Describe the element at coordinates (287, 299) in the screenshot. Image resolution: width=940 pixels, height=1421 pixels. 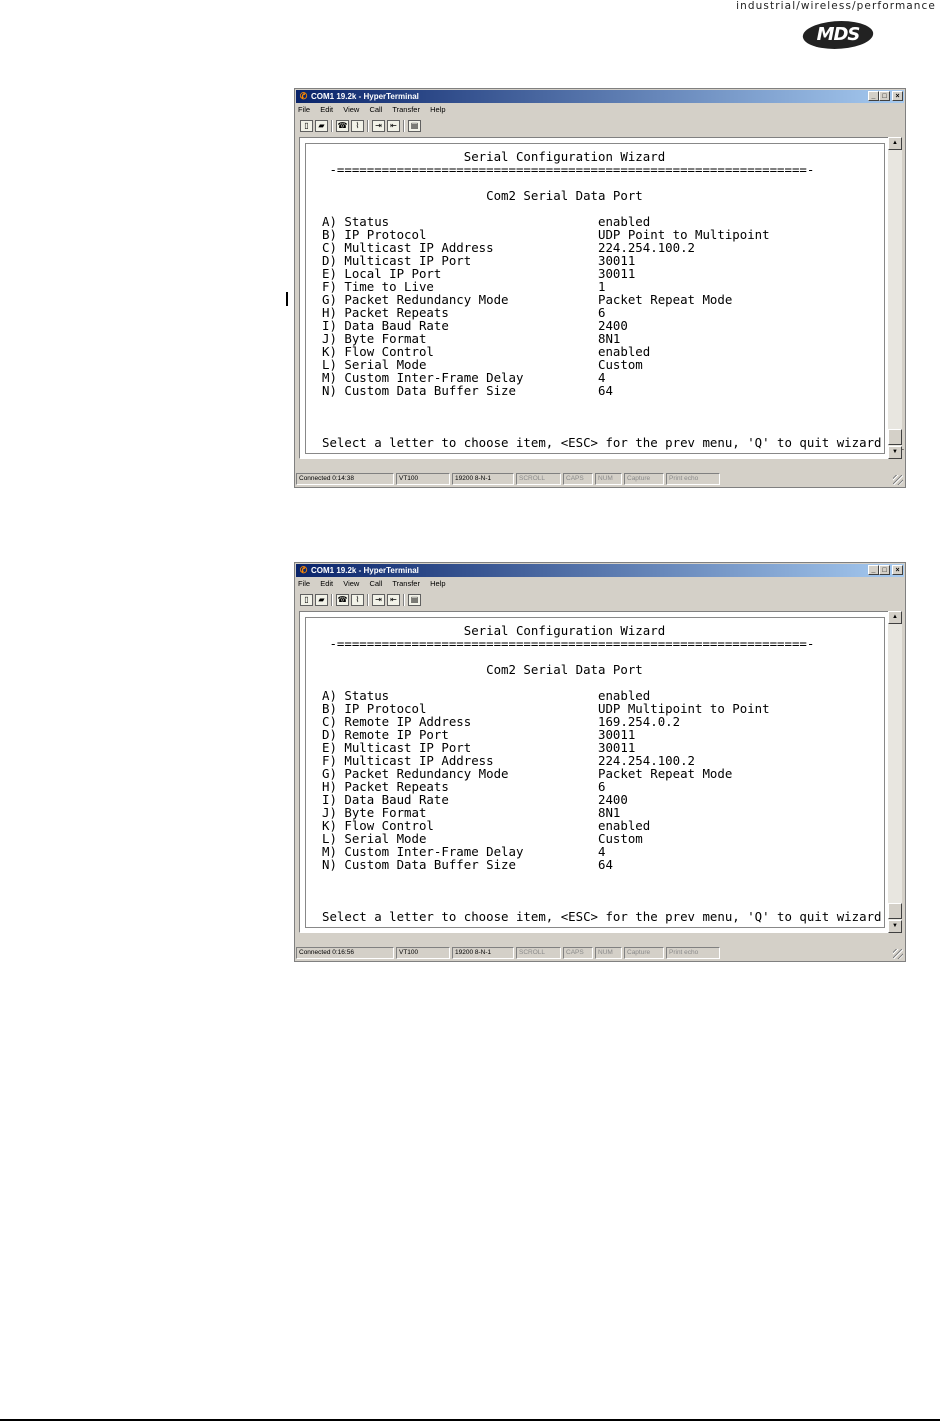
I see `text-cursor-marker` at that location.